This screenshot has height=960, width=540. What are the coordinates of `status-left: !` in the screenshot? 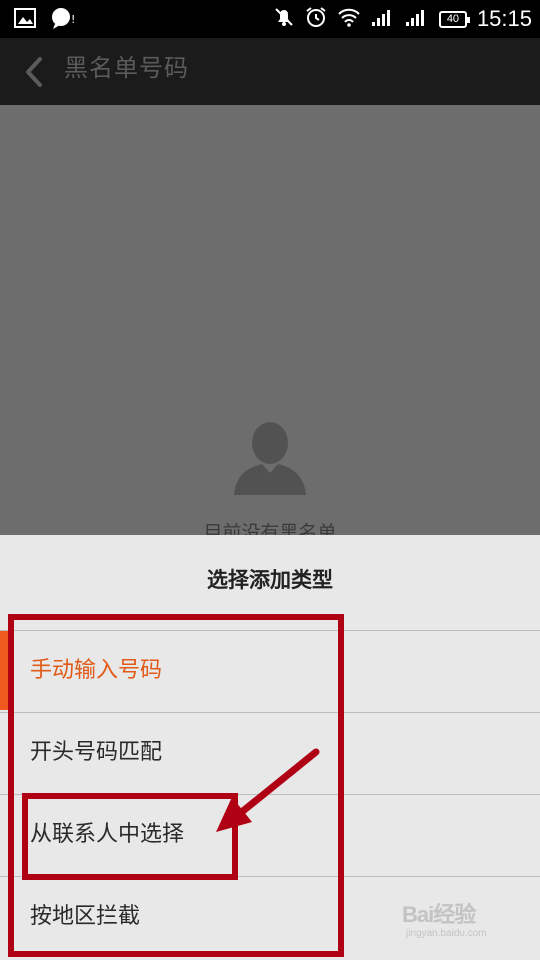 It's located at (45, 20).